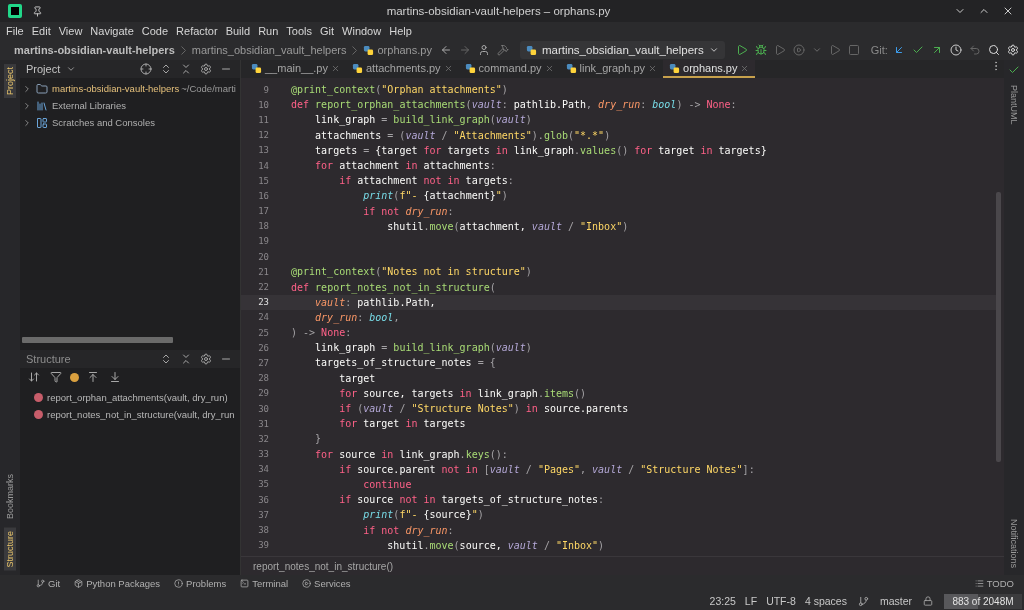  Describe the element at coordinates (983, 601) in the screenshot. I see `memory-indicator: 883 of 2048M` at that location.